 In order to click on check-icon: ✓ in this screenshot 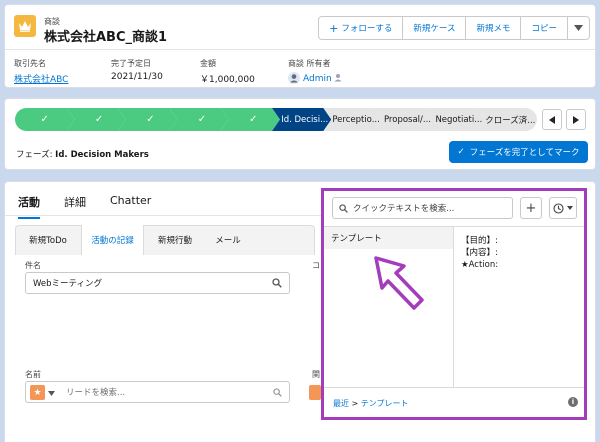, I will do `click(461, 152)`.